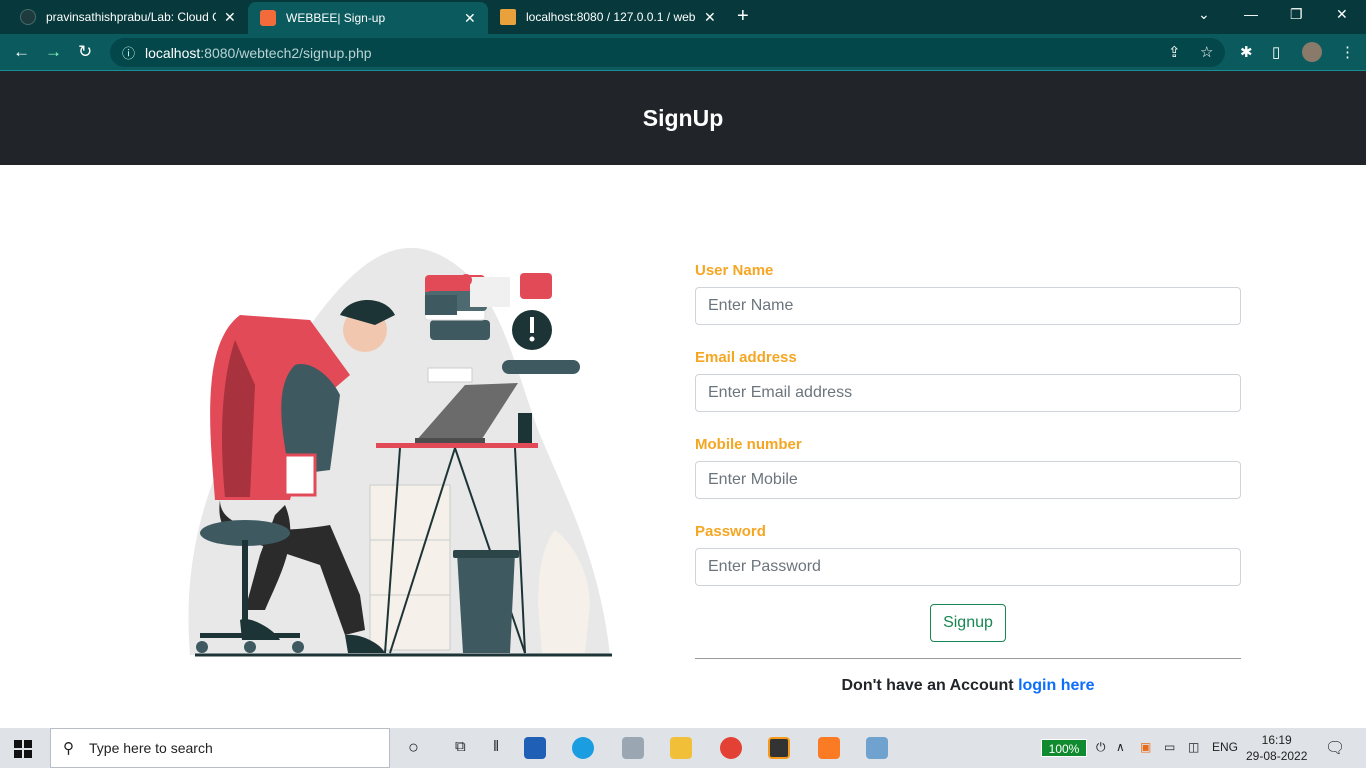  Describe the element at coordinates (1204, 14) in the screenshot. I see `tab-search-icon: ⌄` at that location.